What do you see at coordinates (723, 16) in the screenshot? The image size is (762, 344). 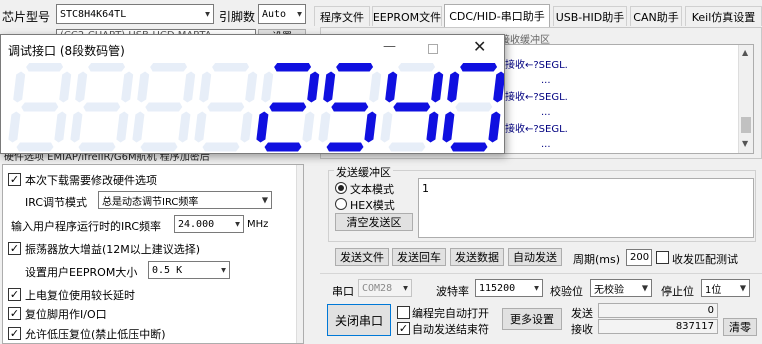 I see `tab-keil-sim: Keil仿真设置` at bounding box center [723, 16].